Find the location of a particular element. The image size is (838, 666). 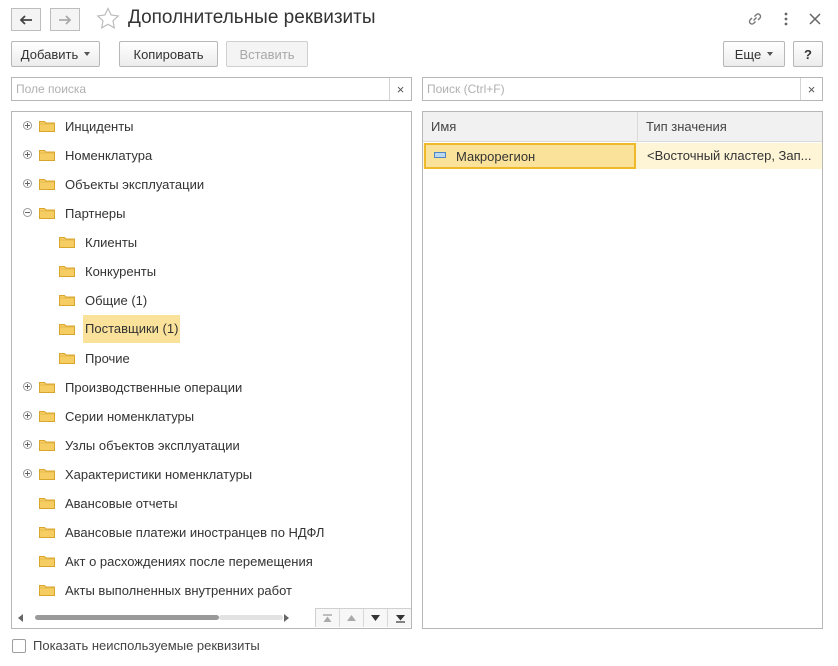

tree-item: Партнеры is located at coordinates (211, 213).